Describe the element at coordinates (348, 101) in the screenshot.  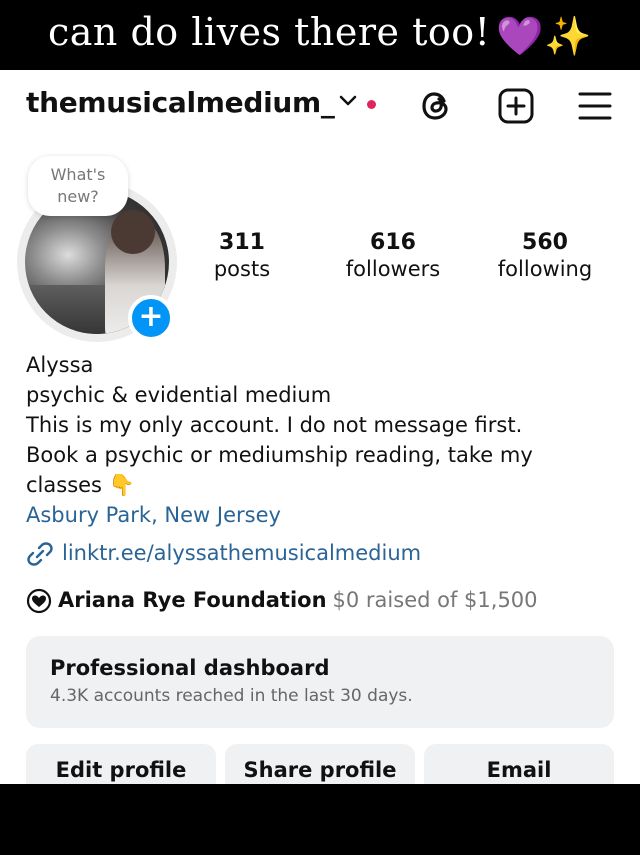
I see `chevron-down-icon` at that location.